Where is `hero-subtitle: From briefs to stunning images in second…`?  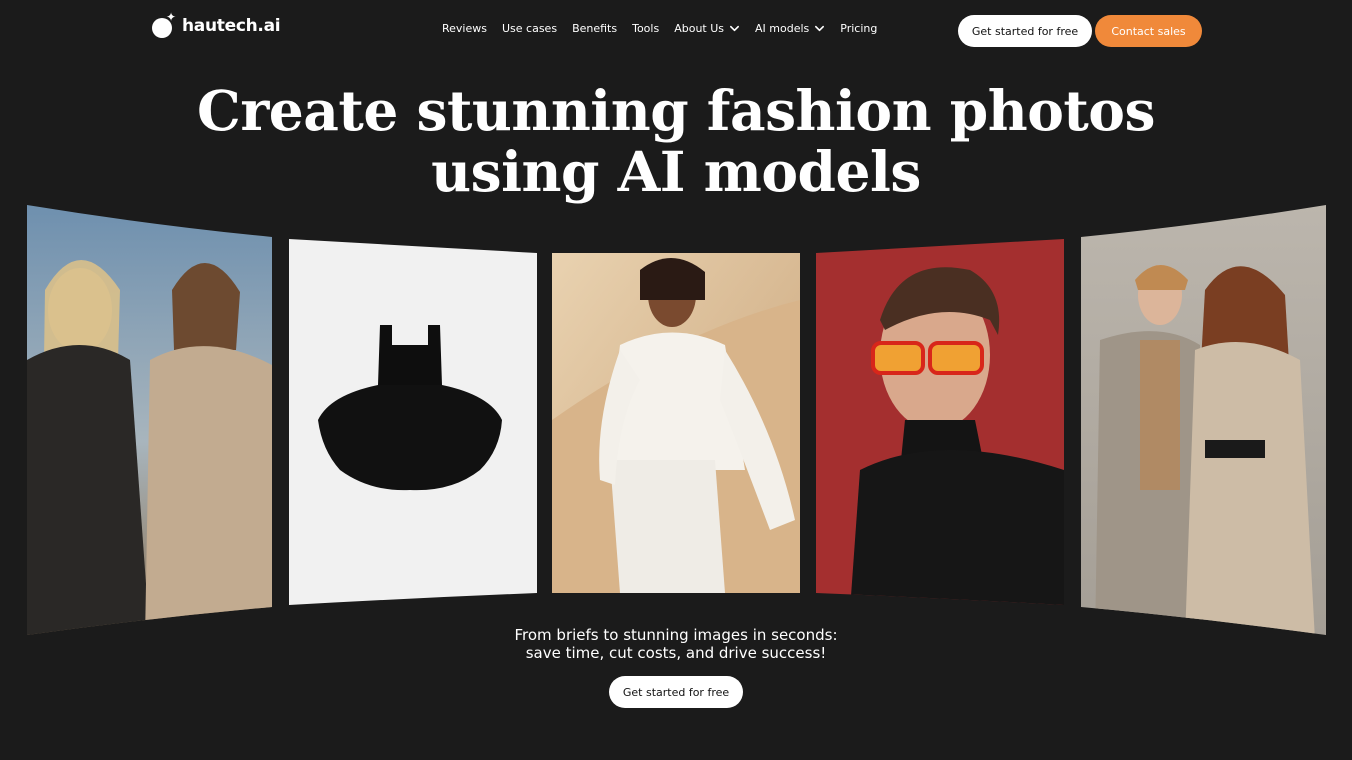
hero-subtitle: From briefs to stunning images in second… is located at coordinates (676, 644).